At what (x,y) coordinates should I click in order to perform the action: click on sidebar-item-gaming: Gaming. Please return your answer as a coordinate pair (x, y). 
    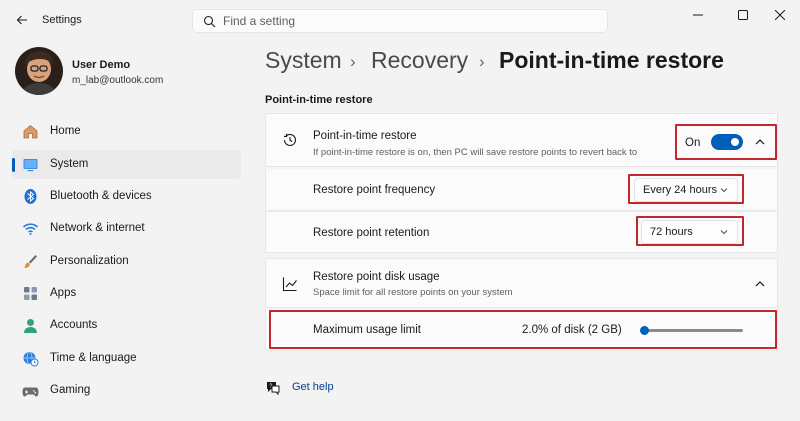
    Looking at the image, I should click on (126, 390).